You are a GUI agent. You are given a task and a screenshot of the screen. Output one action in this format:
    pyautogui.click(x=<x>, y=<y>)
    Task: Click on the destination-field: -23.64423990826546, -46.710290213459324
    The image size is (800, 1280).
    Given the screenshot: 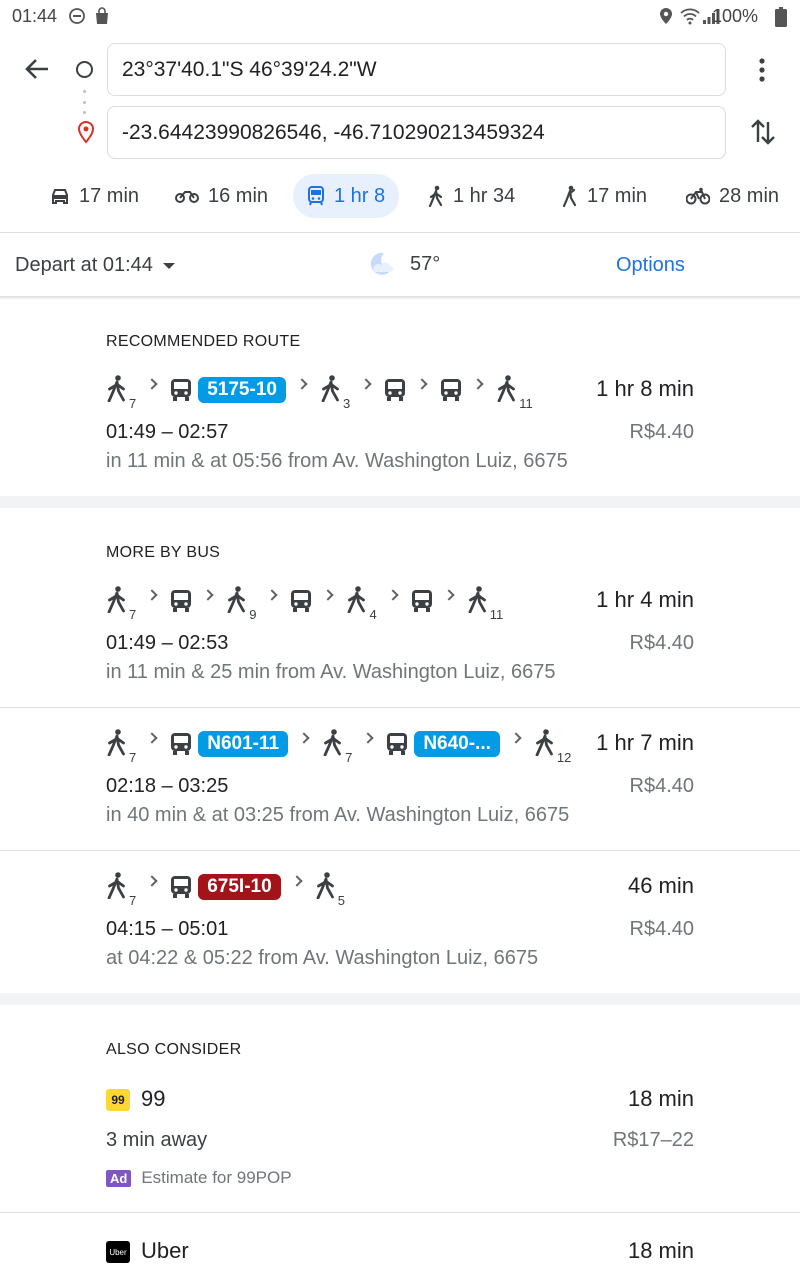 What is the action you would take?
    pyautogui.click(x=416, y=132)
    